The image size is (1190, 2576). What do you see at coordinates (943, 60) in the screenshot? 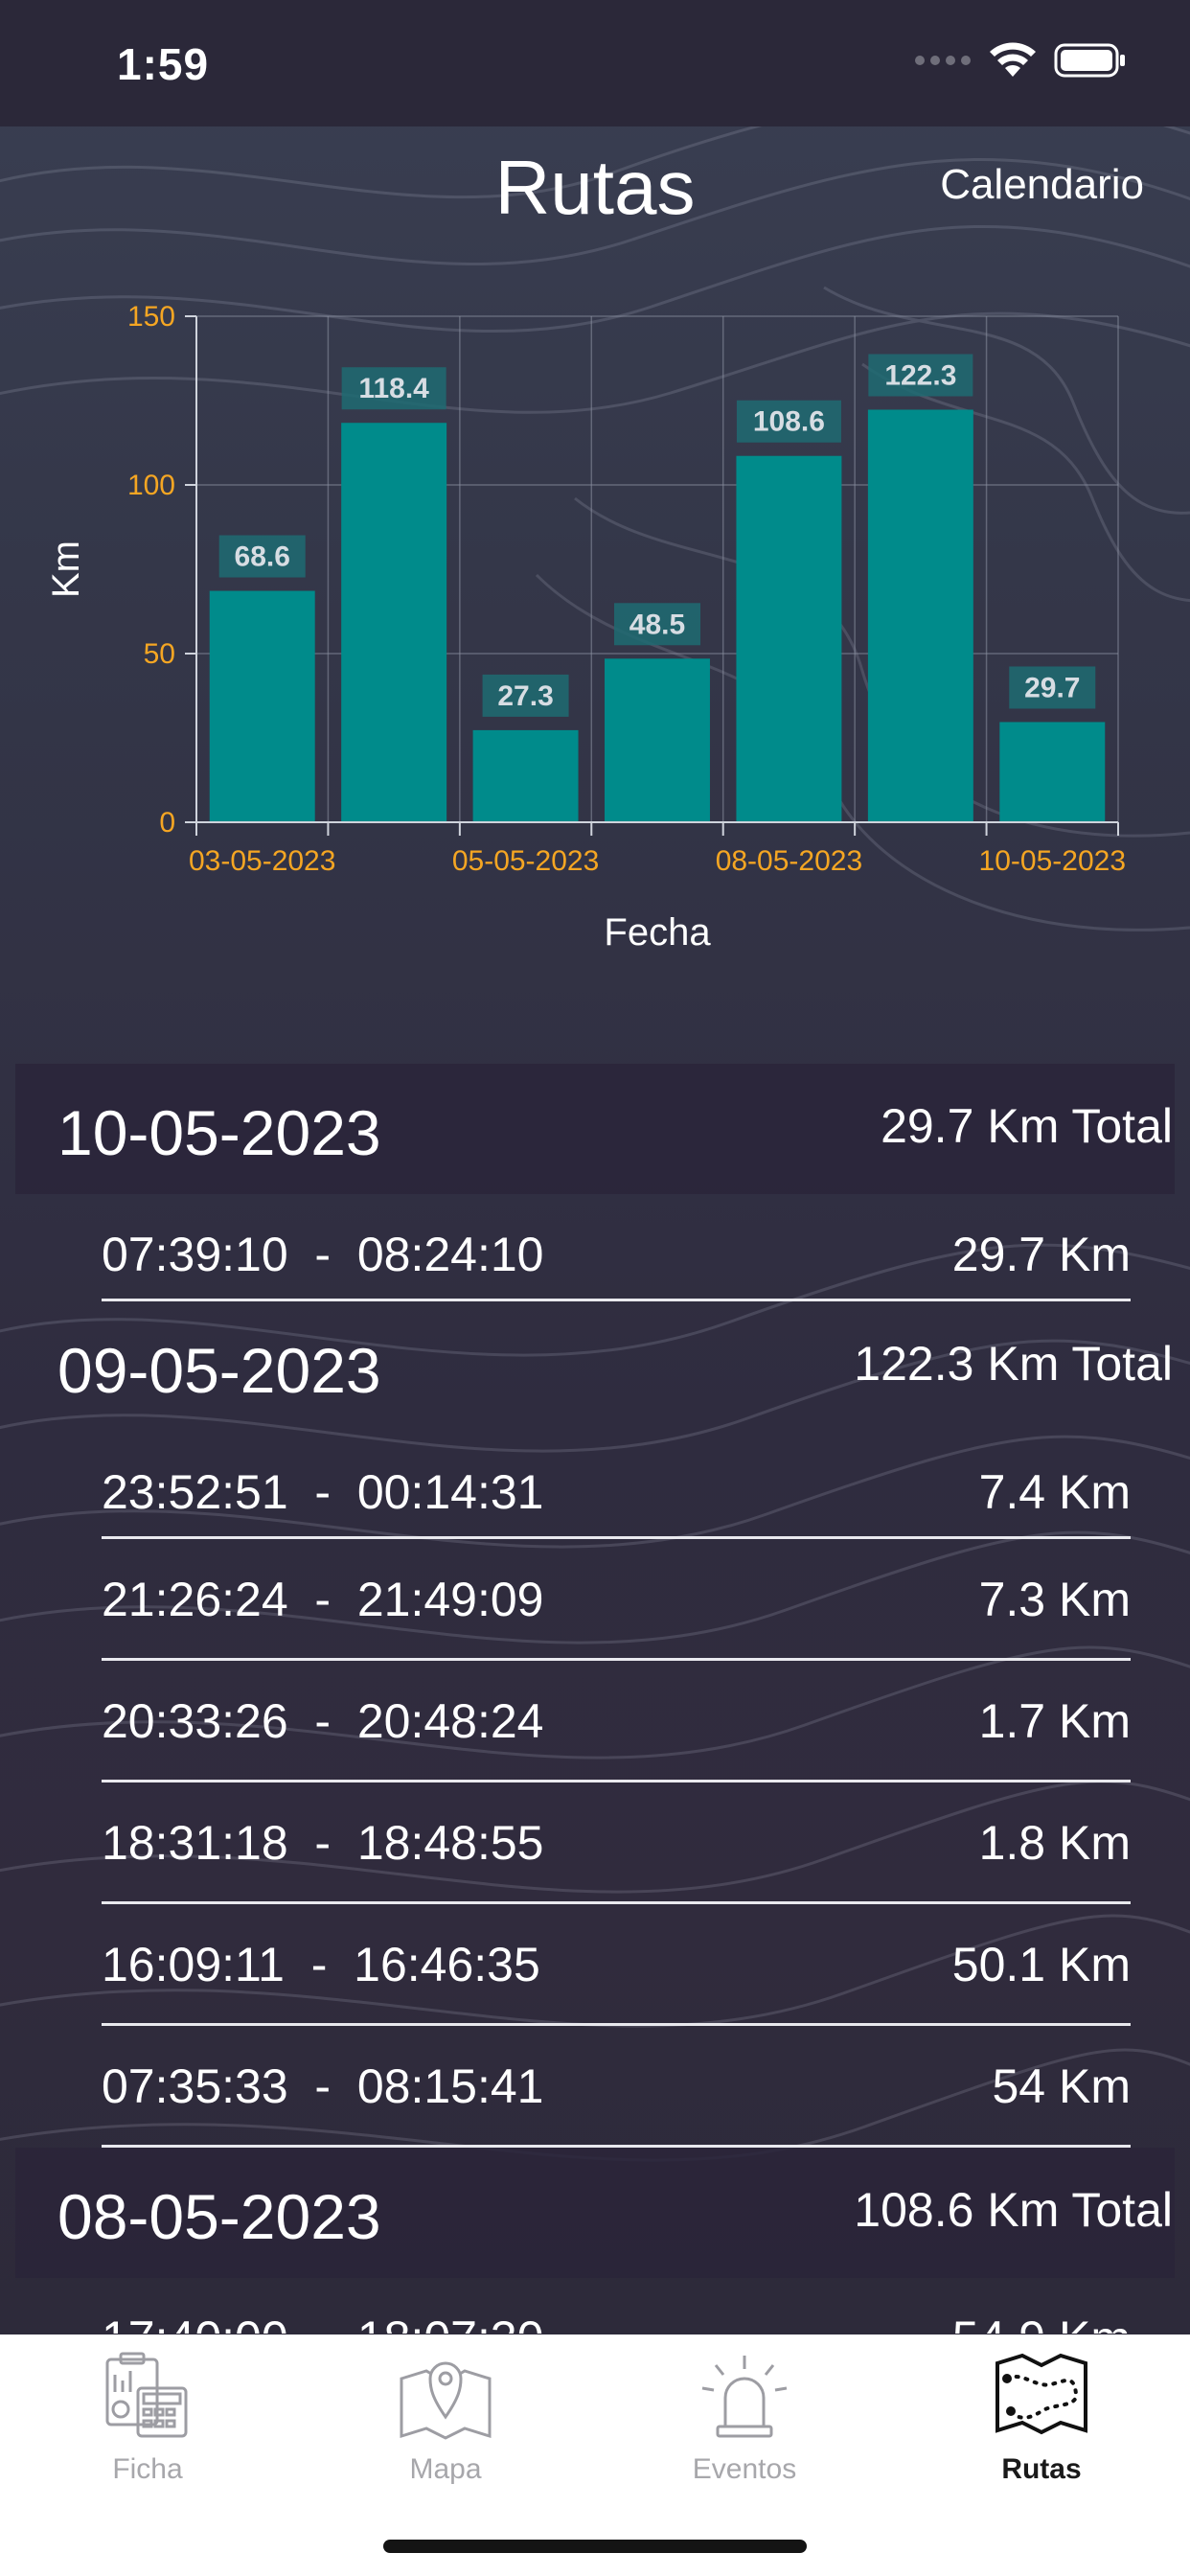
I see `signal-icon` at bounding box center [943, 60].